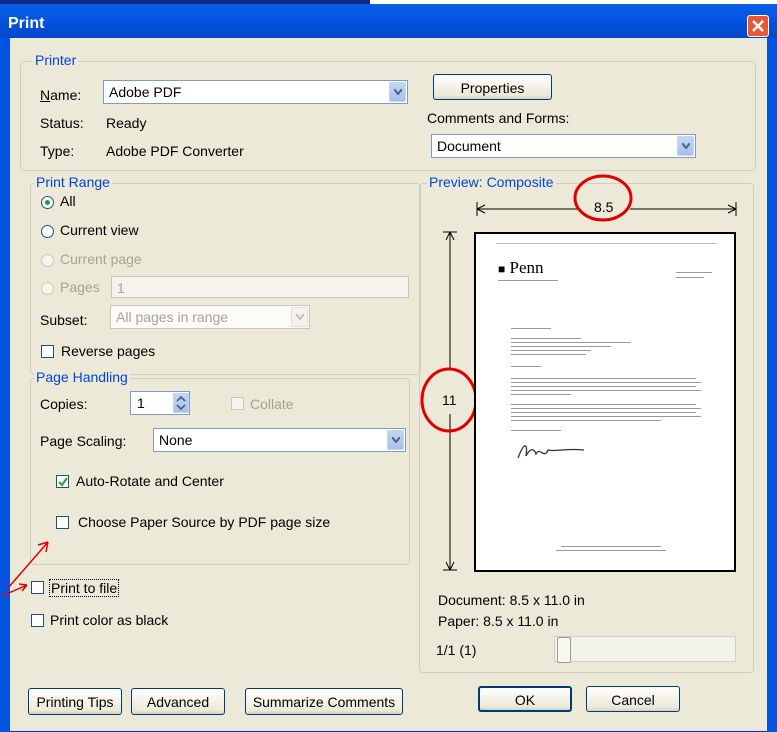 The width and height of the screenshot is (777, 732). Describe the element at coordinates (14, 590) in the screenshot. I see `annotation-arrow-icon` at that location.